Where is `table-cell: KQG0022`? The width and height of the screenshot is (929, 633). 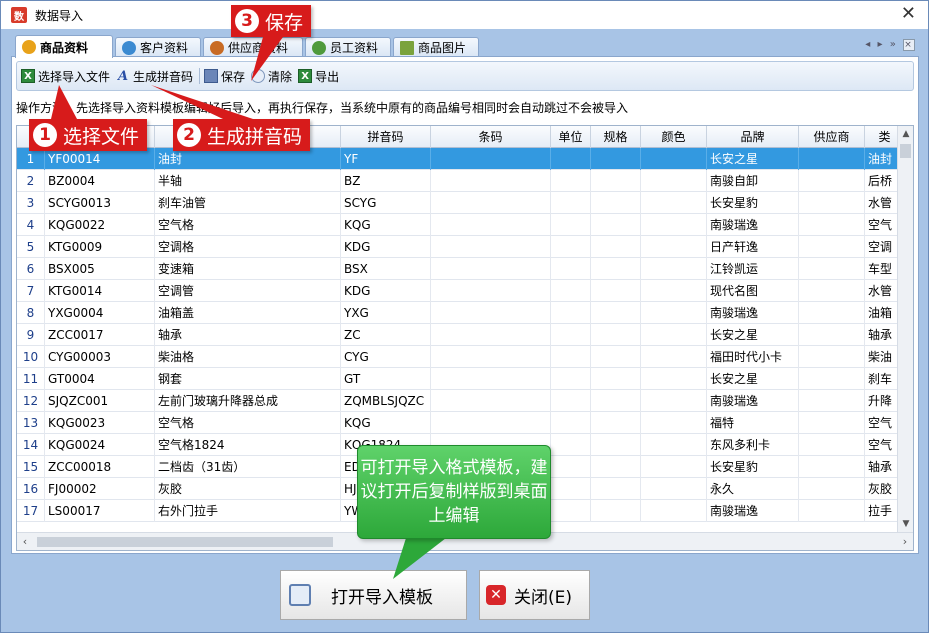 table-cell: KQG0022 is located at coordinates (100, 225).